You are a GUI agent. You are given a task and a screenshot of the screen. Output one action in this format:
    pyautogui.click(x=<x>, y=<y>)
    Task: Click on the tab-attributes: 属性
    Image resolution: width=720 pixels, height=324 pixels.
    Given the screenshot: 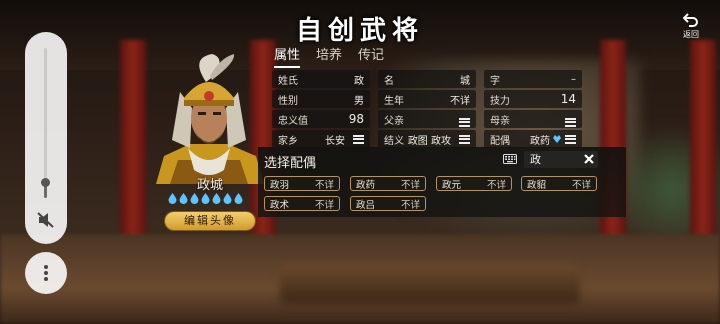 What is the action you would take?
    pyautogui.click(x=287, y=56)
    